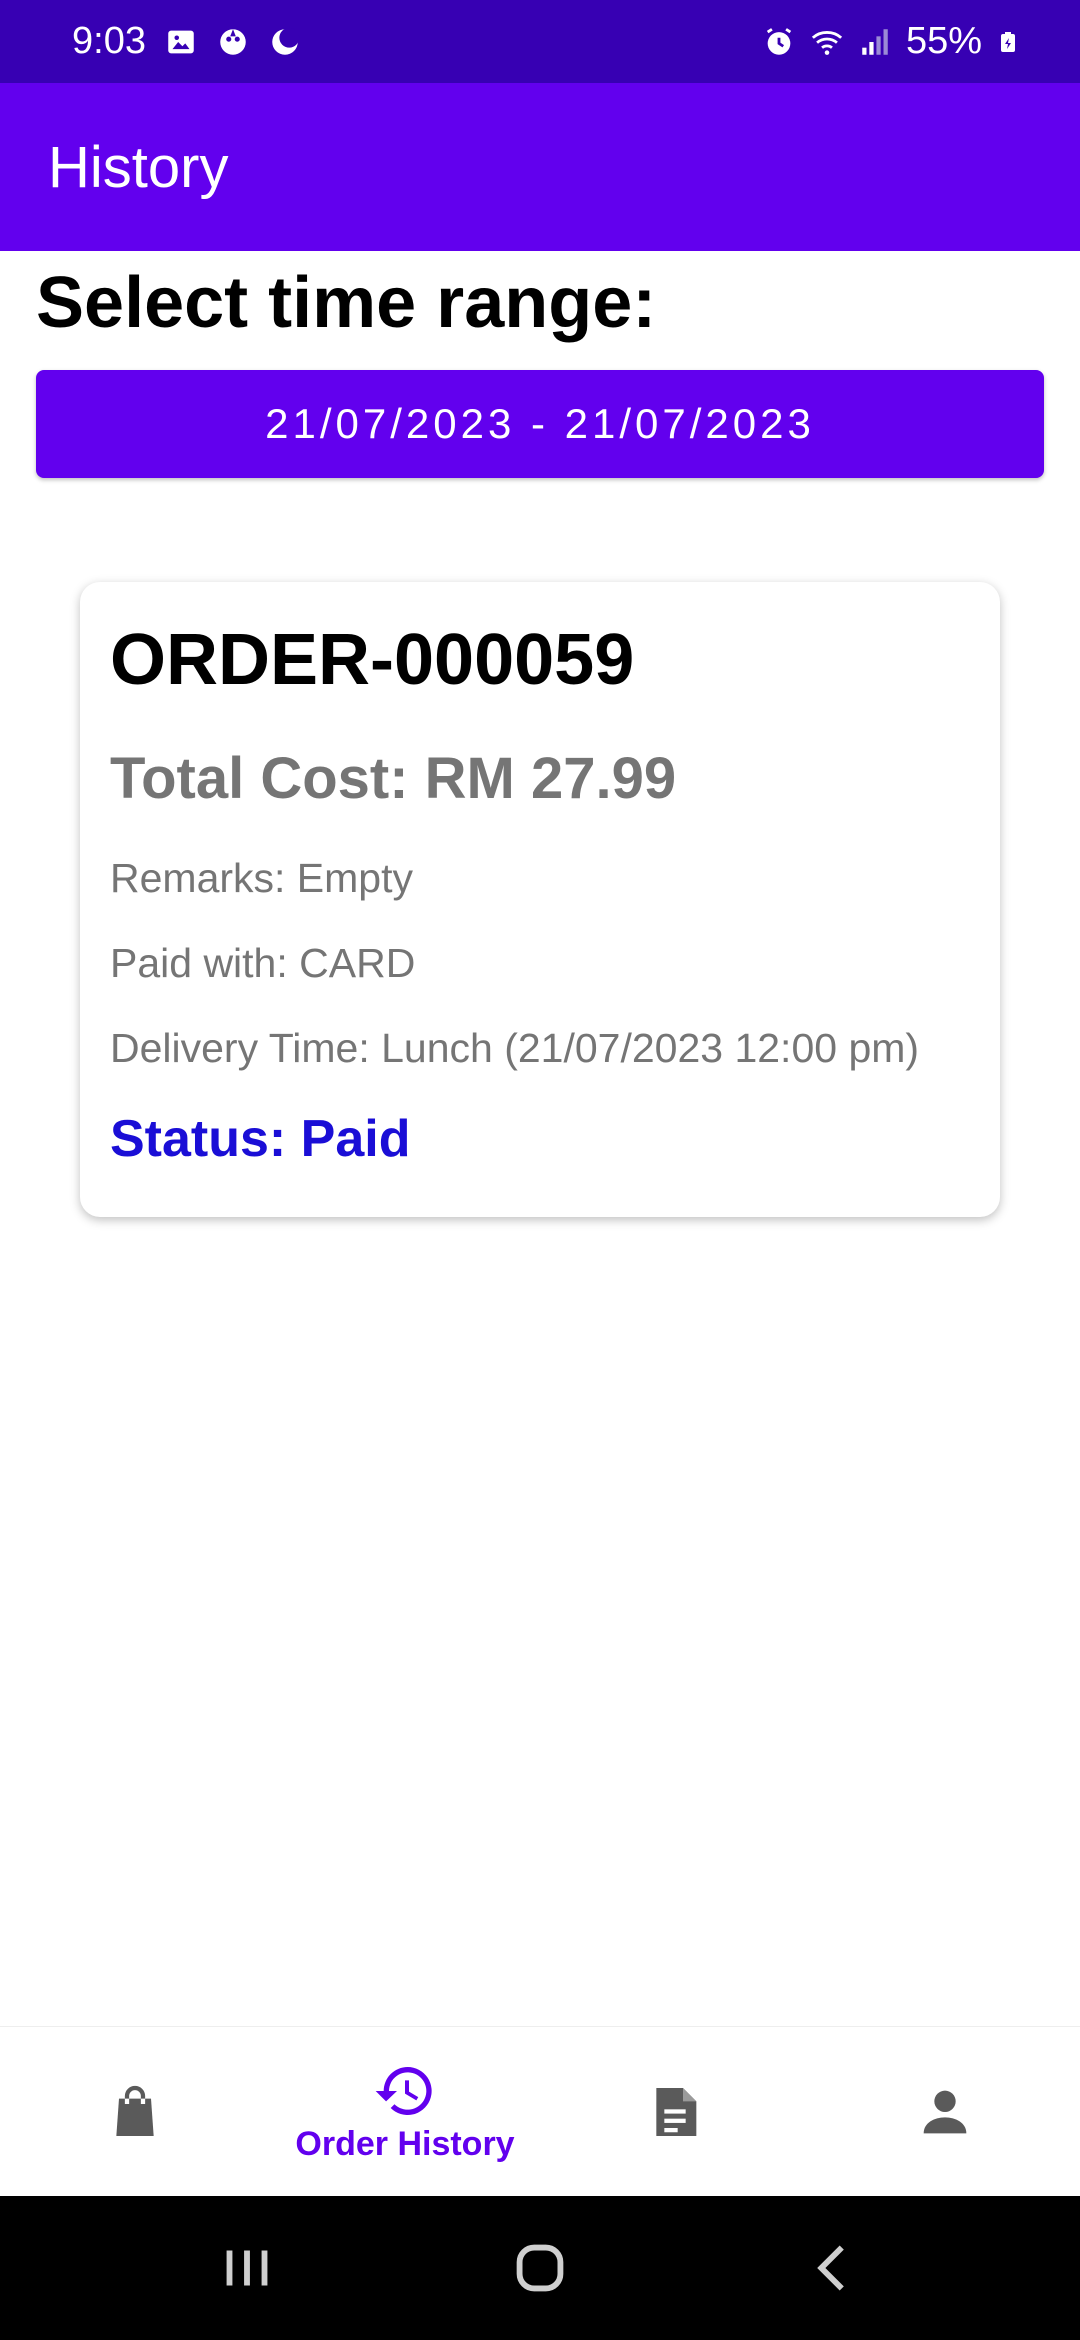  What do you see at coordinates (540, 424) in the screenshot?
I see `date-range-button: 21/07/2023 - 21/07/2023` at bounding box center [540, 424].